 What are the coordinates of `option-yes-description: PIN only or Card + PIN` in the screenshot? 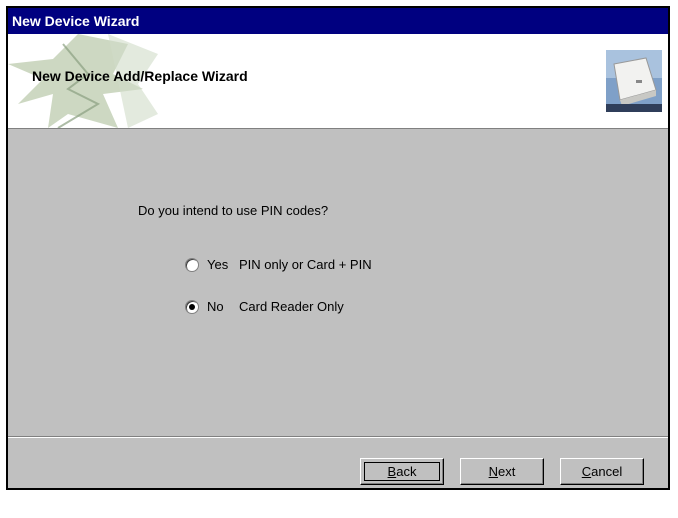 It's located at (305, 264).